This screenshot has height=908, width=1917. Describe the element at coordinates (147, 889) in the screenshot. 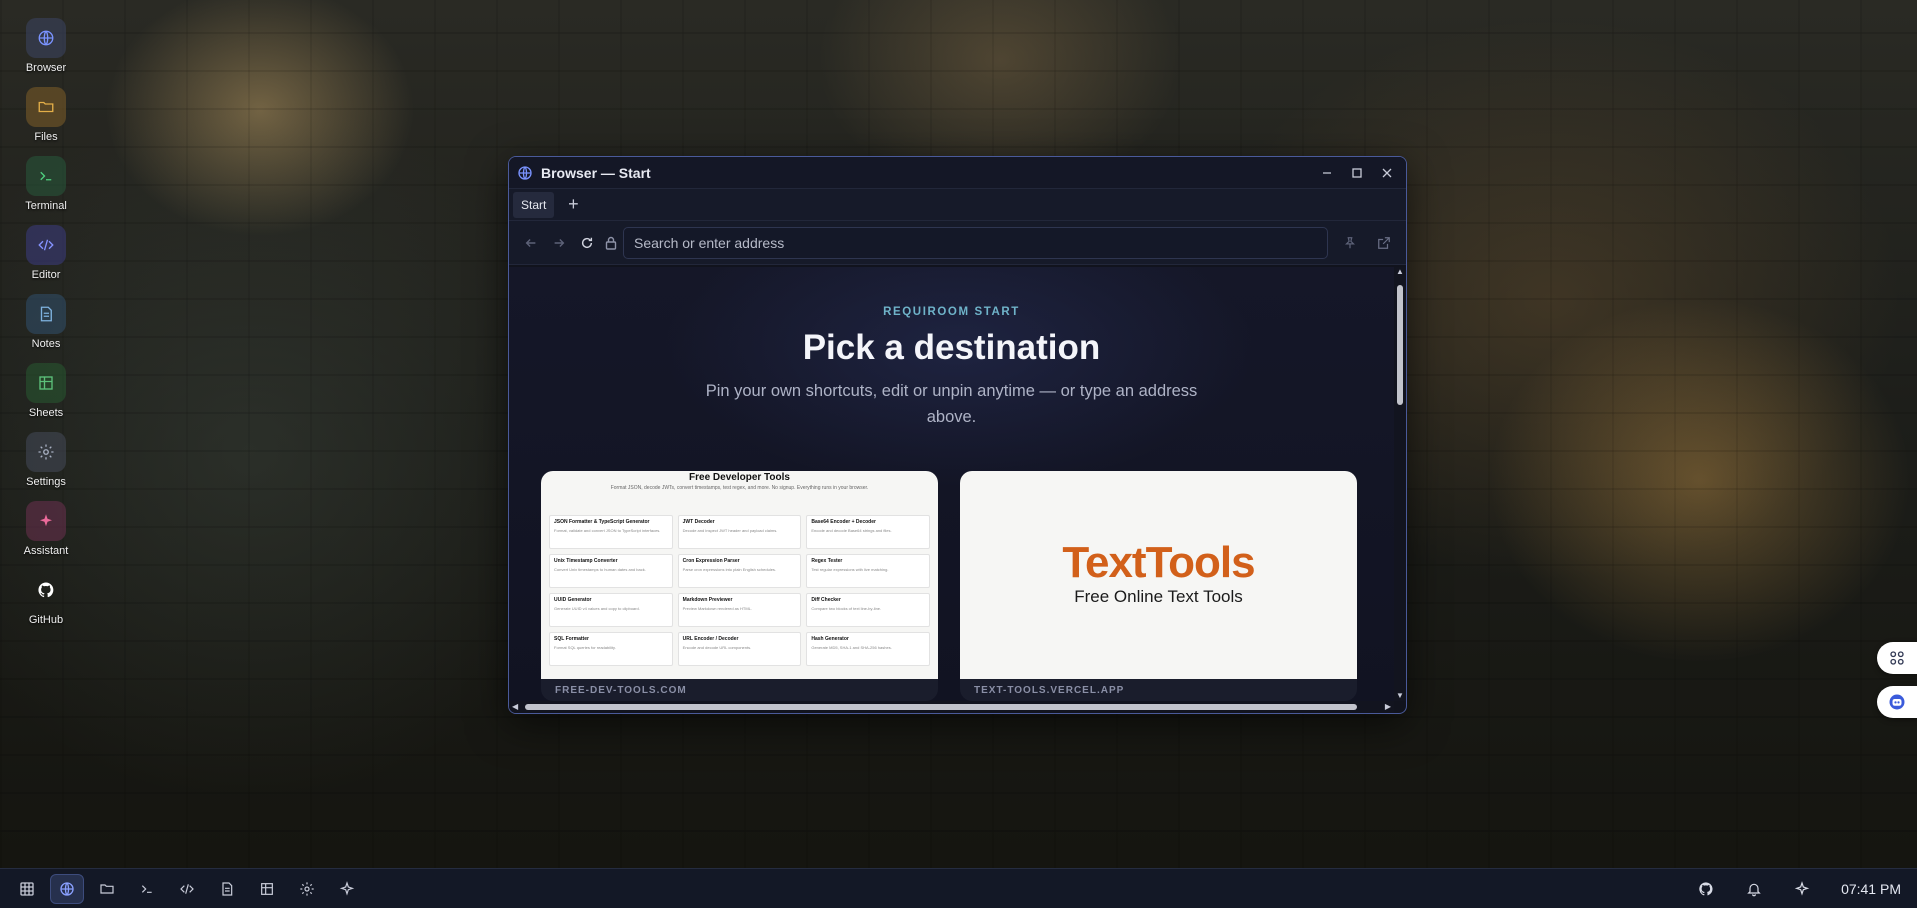

I see `taskbar-terminal-button` at that location.